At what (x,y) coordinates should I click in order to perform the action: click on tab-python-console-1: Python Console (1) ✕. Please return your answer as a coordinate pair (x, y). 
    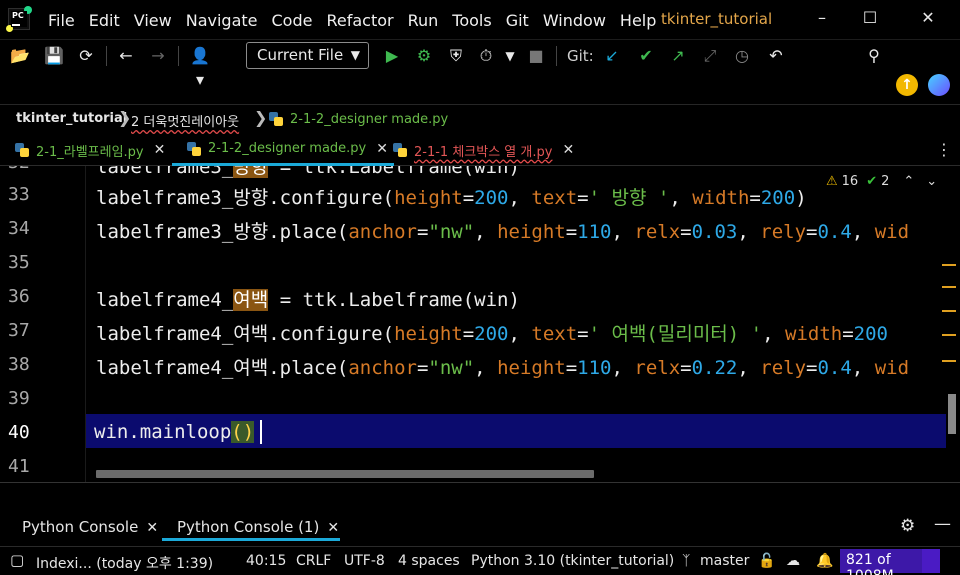
    Looking at the image, I should click on (258, 527).